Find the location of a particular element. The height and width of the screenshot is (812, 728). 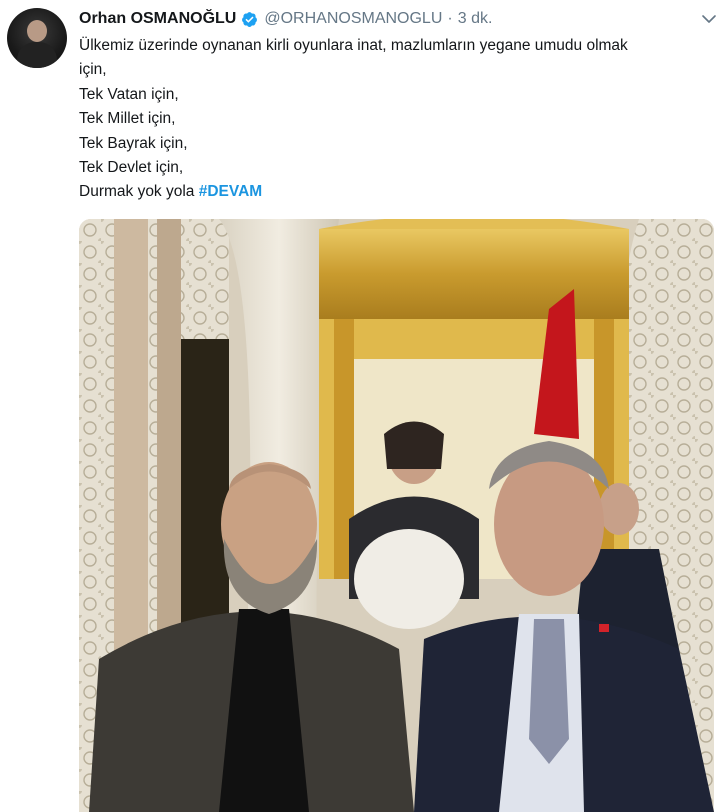

tweet-header: Orhan OSMANOĞLU @ORHANOSMANOGLU · 3 dk. is located at coordinates (398, 19).